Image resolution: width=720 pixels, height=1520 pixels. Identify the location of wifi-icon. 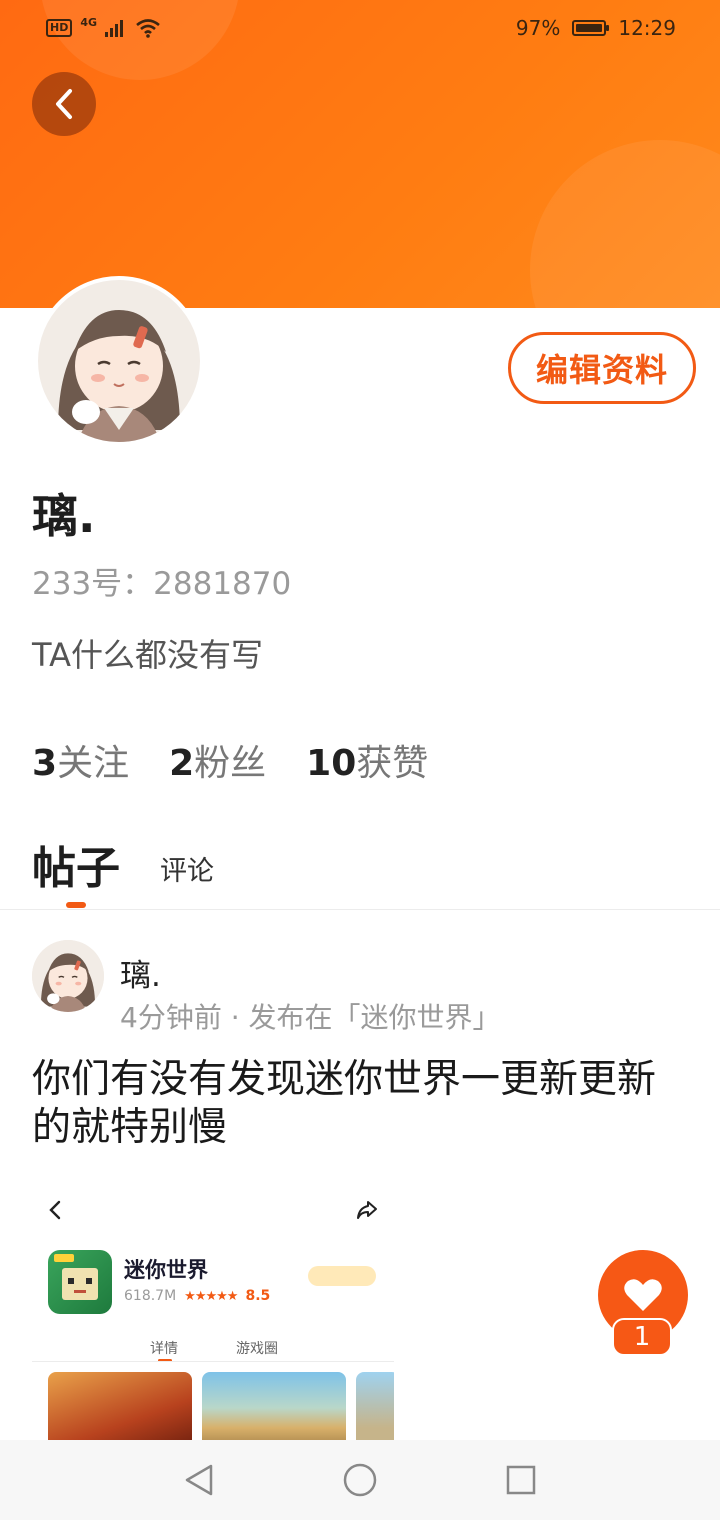
(148, 28).